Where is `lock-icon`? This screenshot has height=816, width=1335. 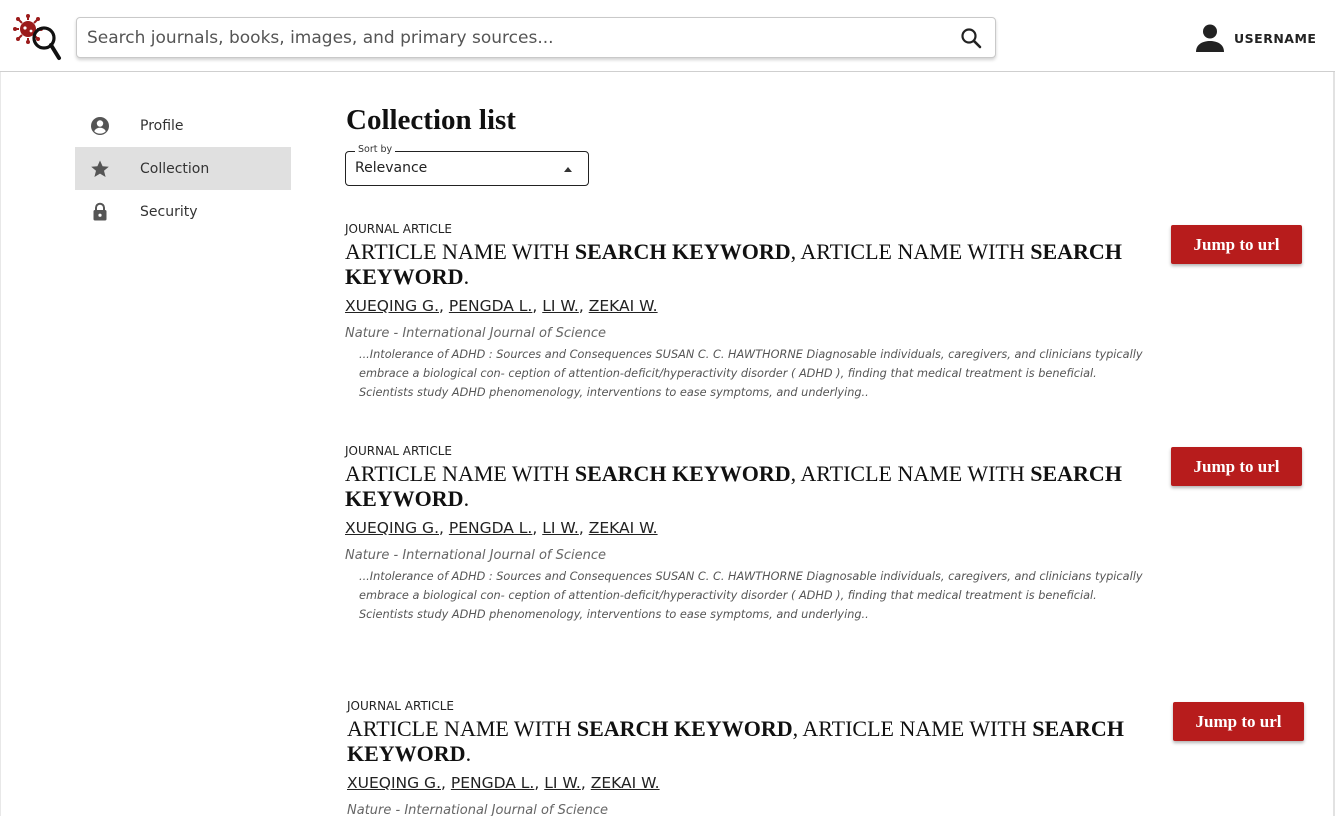
lock-icon is located at coordinates (100, 211).